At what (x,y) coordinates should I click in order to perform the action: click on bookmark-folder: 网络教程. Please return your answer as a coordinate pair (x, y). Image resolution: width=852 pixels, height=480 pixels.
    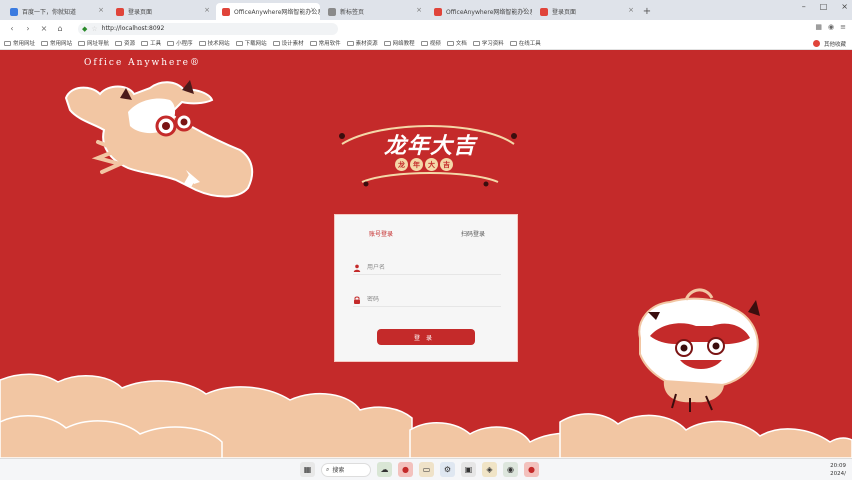
    Looking at the image, I should click on (399, 43).